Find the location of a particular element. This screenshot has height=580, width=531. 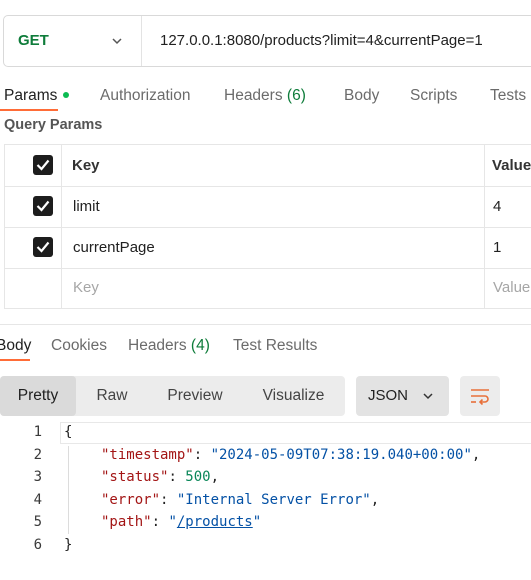

active-tab-indicator is located at coordinates (29, 110).